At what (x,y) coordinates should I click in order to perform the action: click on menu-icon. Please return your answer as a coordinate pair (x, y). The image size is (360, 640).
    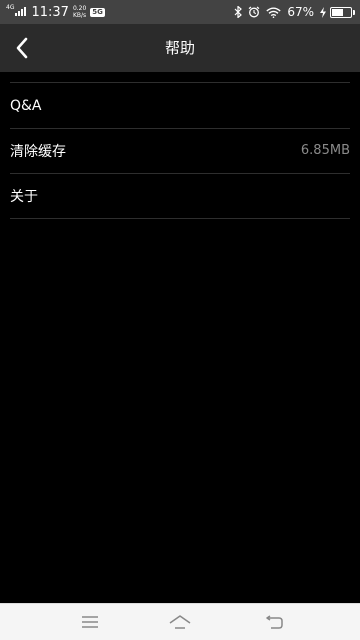
    Looking at the image, I should click on (90, 622).